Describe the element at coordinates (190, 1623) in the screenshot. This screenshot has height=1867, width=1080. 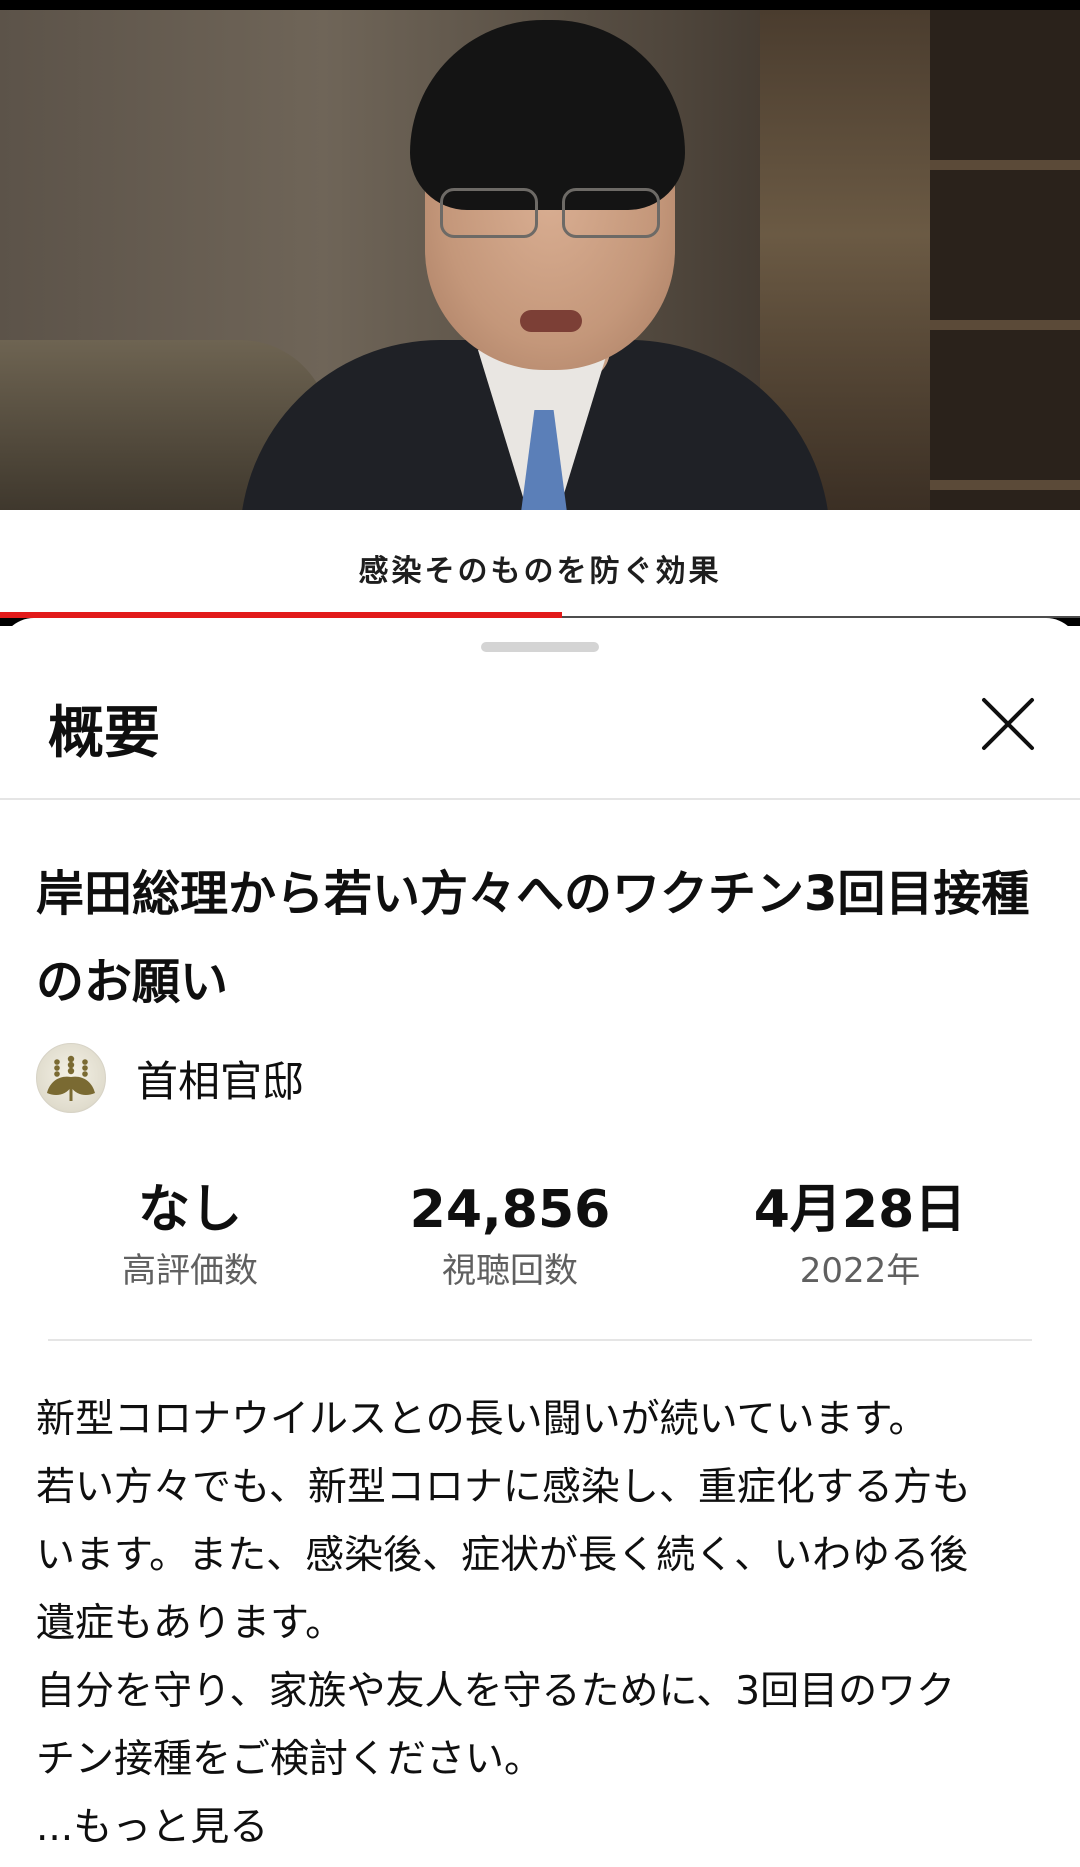
I see `description-line: 遺症もあります。` at that location.